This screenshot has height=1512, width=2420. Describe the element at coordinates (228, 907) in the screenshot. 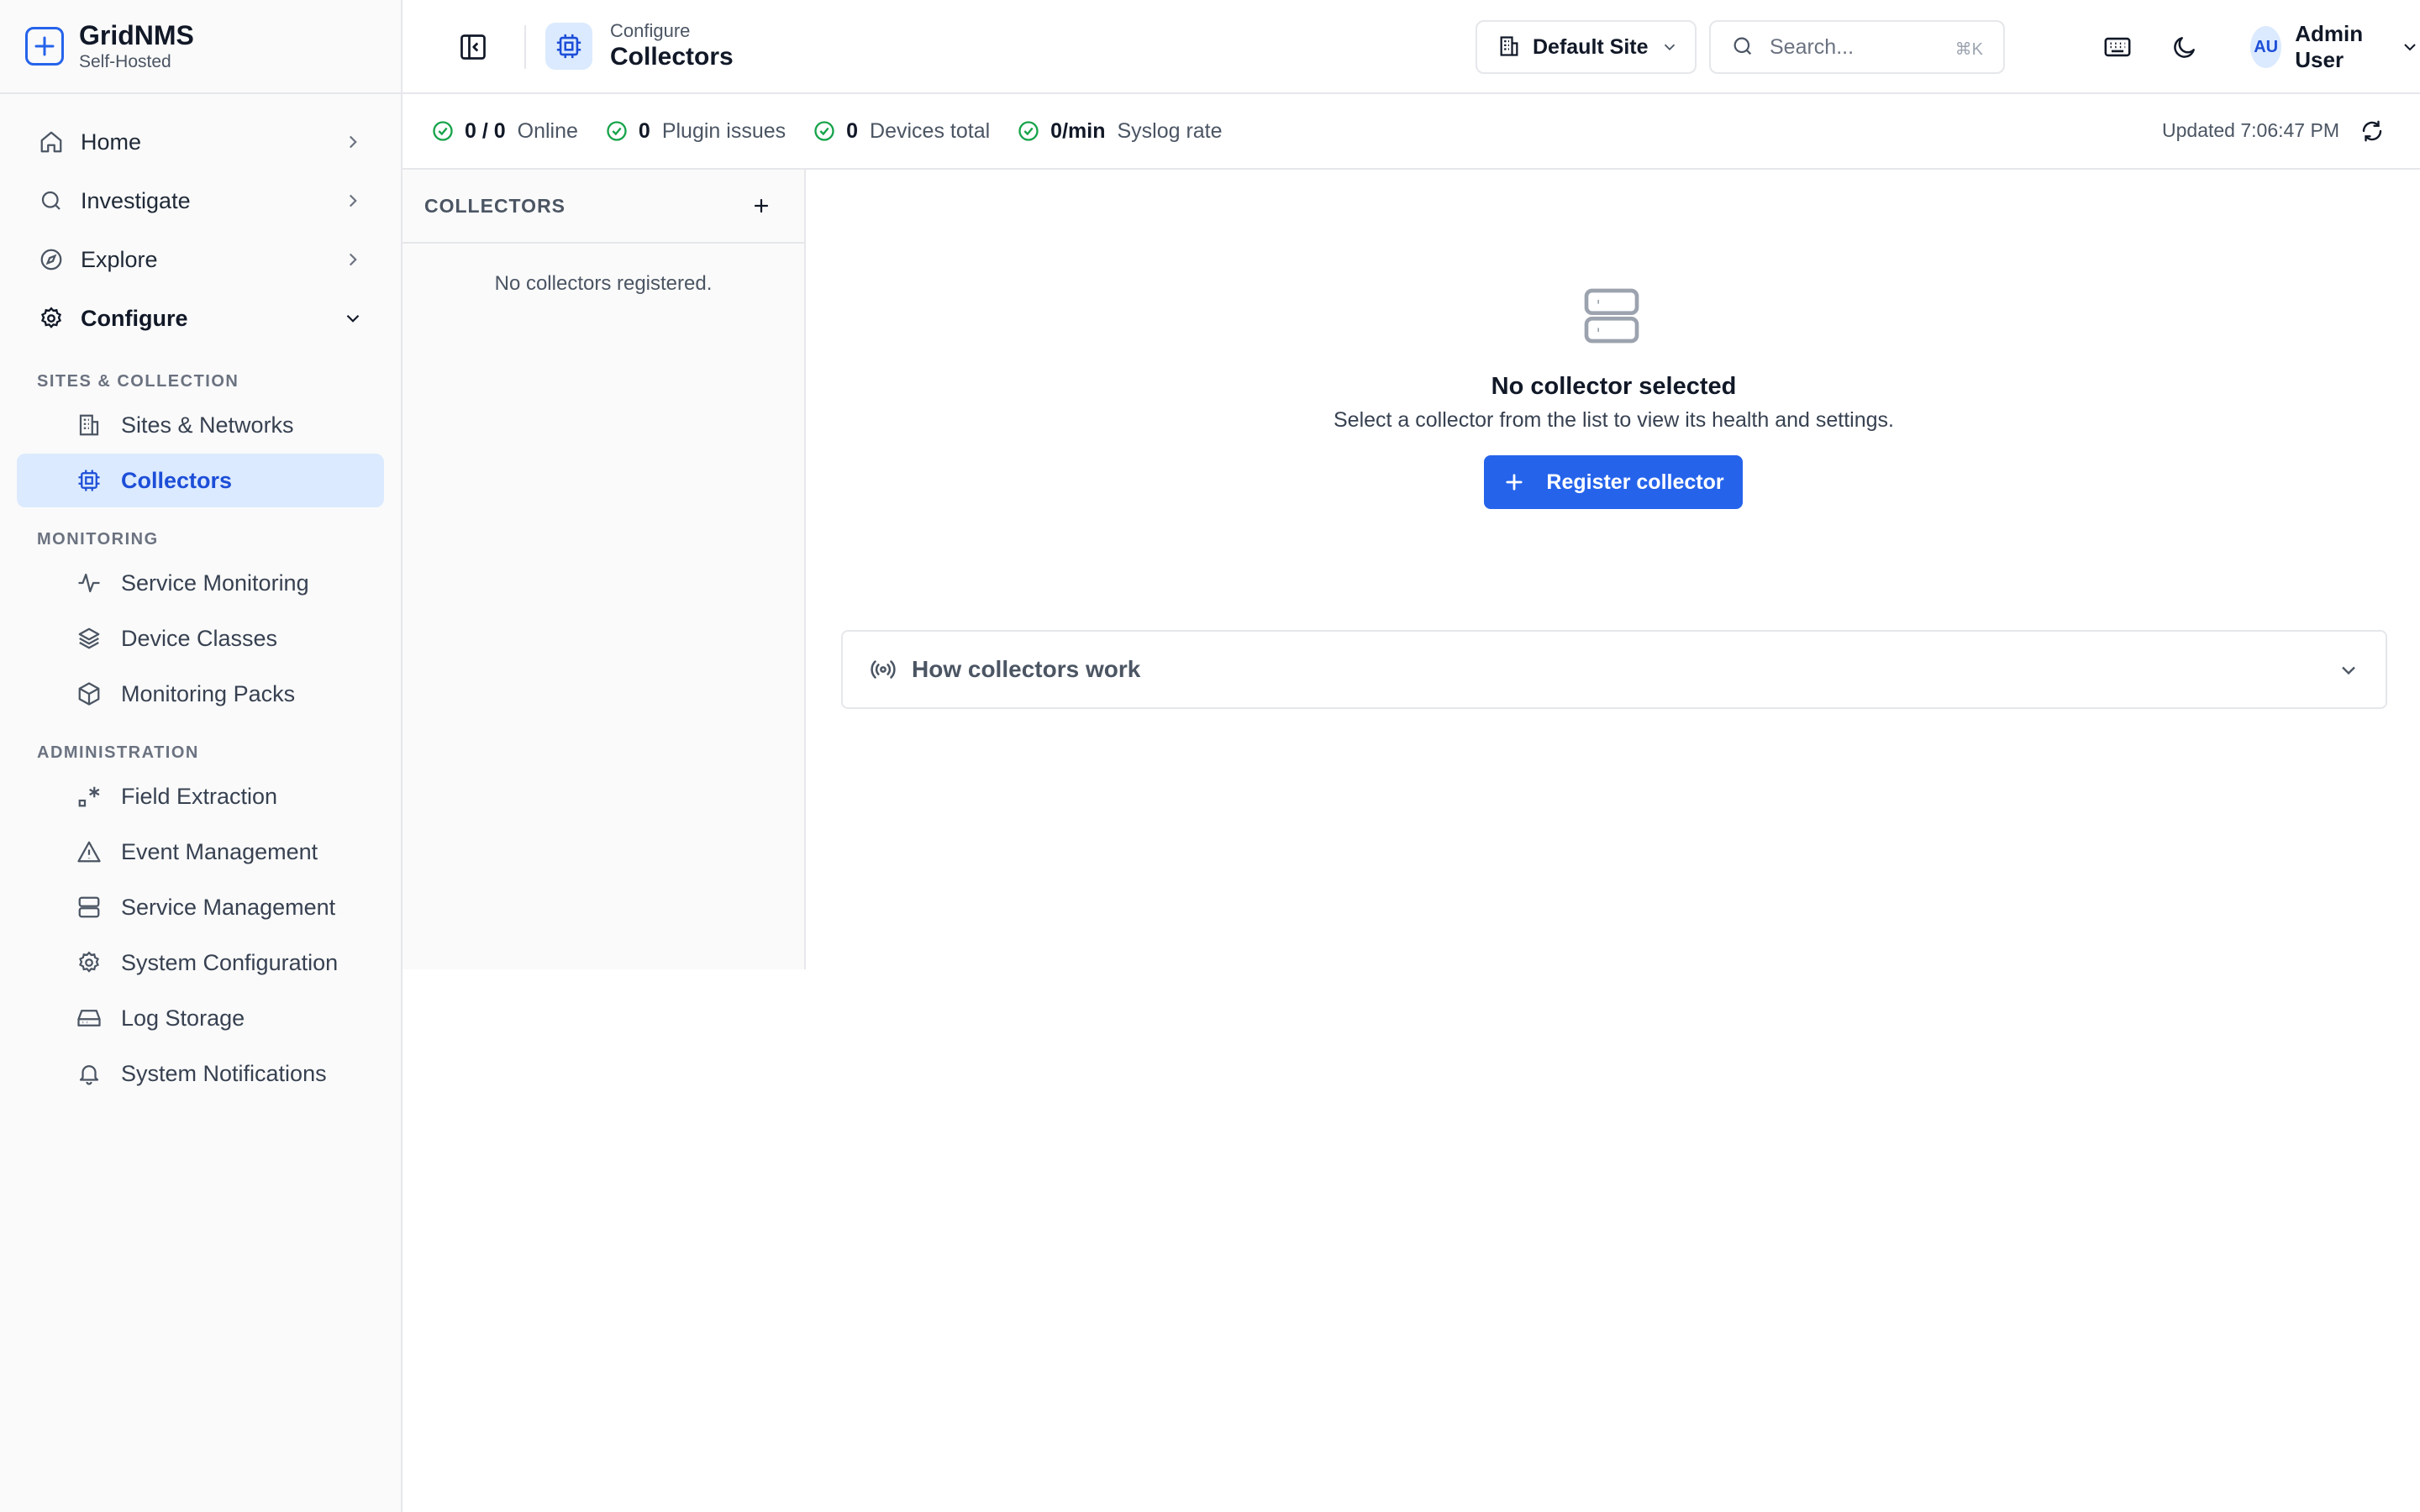

I see `sidebar-item-label: Service Management` at that location.